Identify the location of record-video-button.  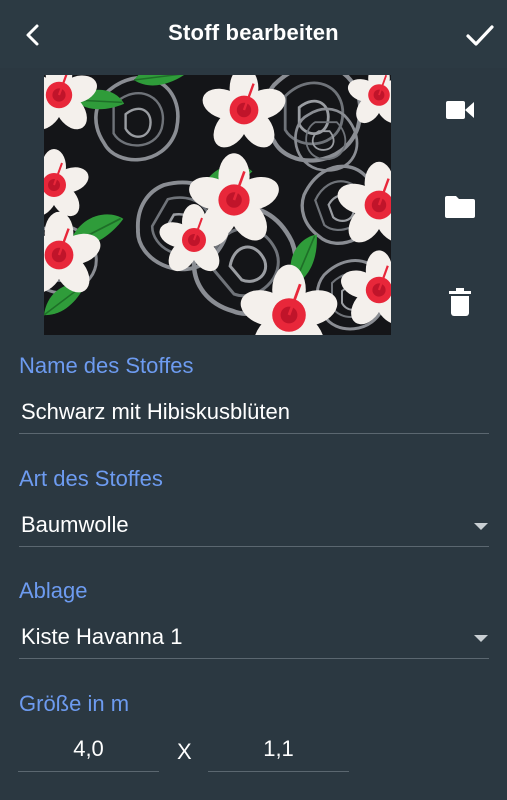
(460, 110).